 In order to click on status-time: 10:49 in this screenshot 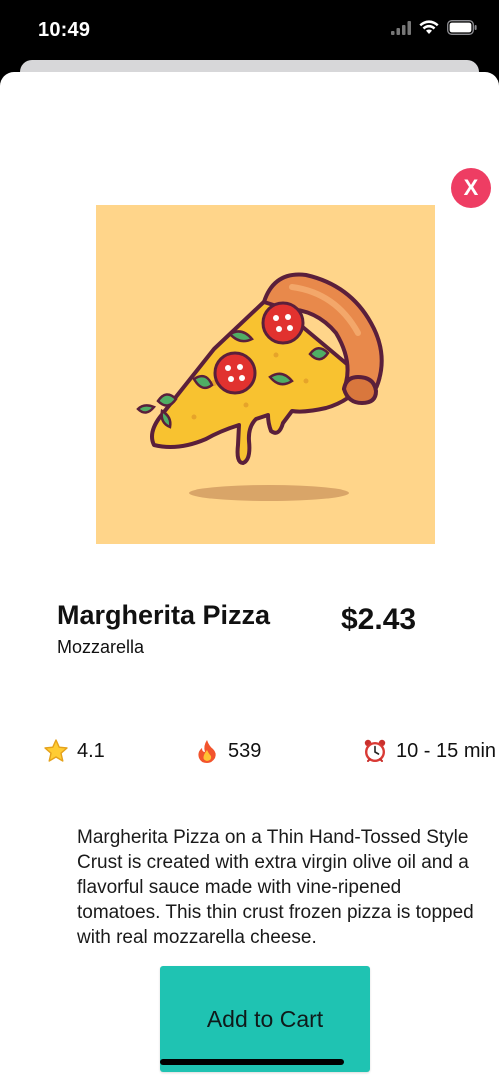, I will do `click(64, 30)`.